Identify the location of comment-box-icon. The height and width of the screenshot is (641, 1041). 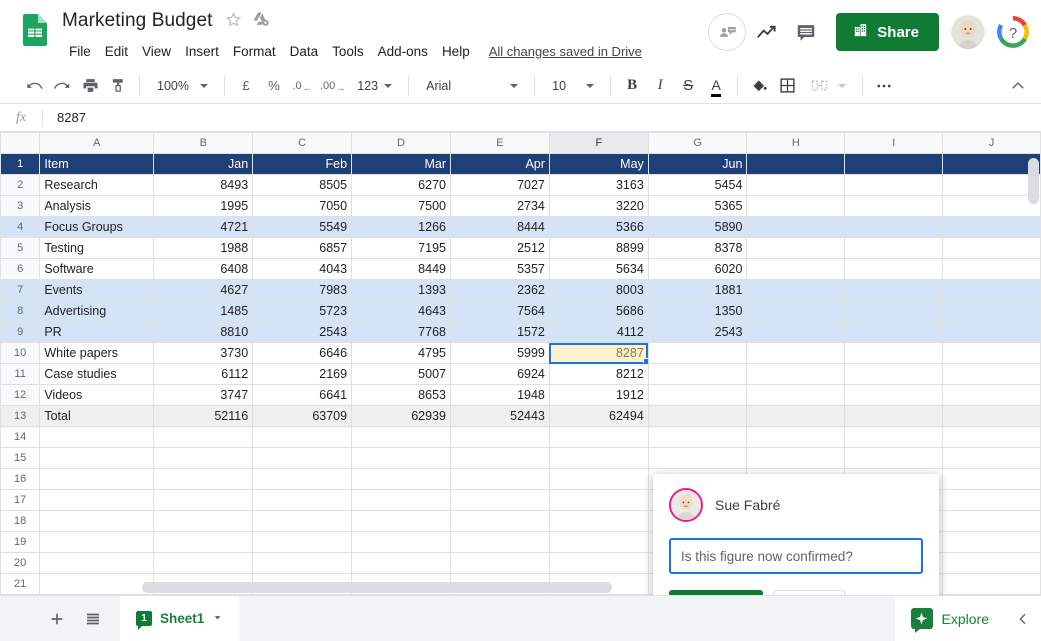
(806, 32).